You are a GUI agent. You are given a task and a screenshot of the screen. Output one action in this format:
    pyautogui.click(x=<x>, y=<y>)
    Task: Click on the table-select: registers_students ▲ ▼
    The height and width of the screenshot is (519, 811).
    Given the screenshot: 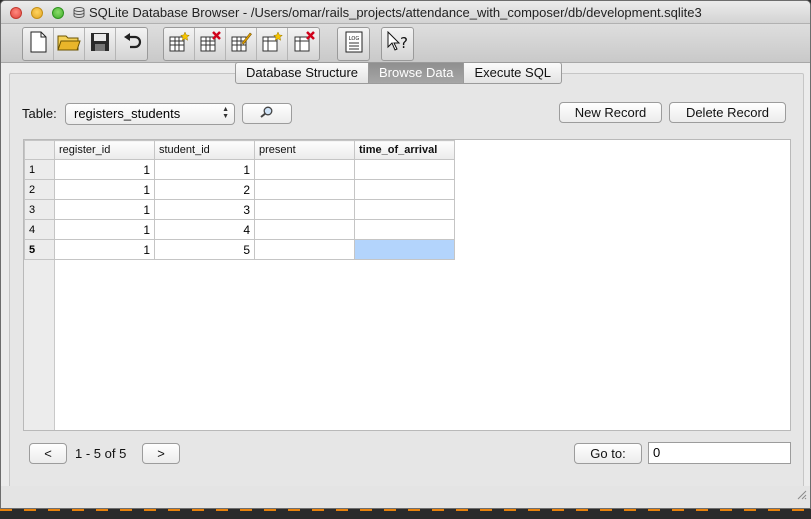 What is the action you would take?
    pyautogui.click(x=150, y=114)
    